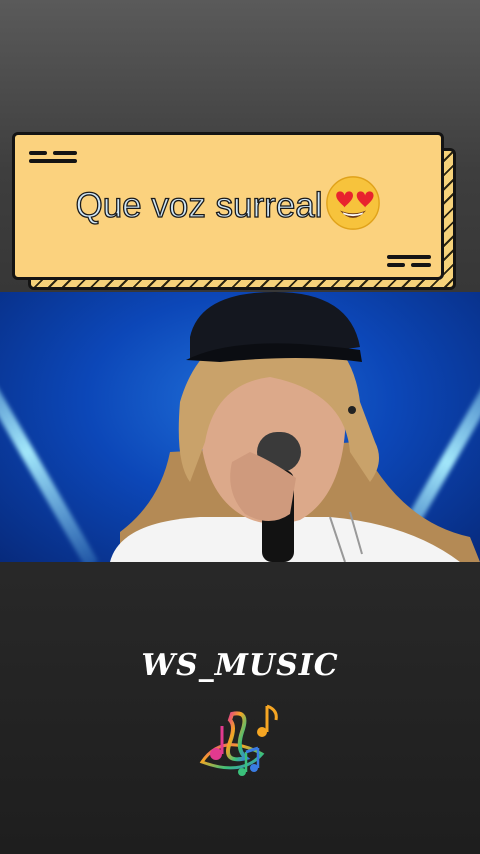  I want to click on caption-text: Que voz surreal, so click(199, 205).